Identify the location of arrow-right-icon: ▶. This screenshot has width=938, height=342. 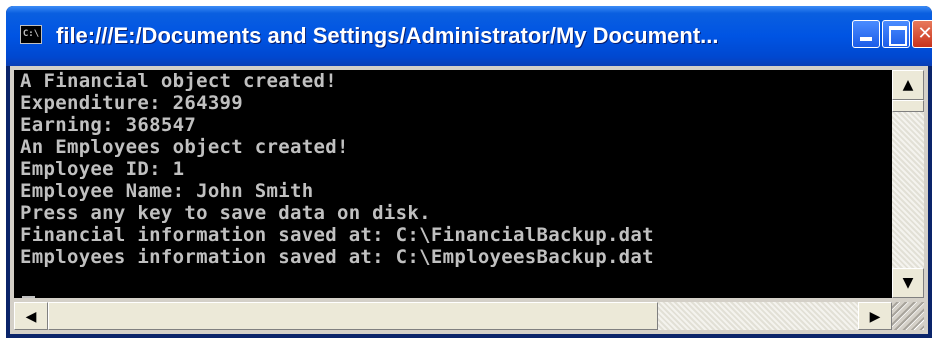
(875, 317).